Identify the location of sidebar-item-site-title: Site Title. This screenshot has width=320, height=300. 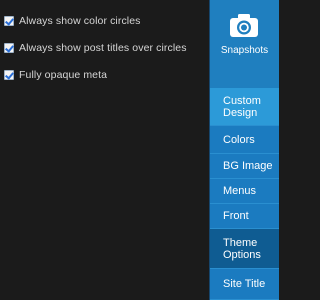
(244, 284).